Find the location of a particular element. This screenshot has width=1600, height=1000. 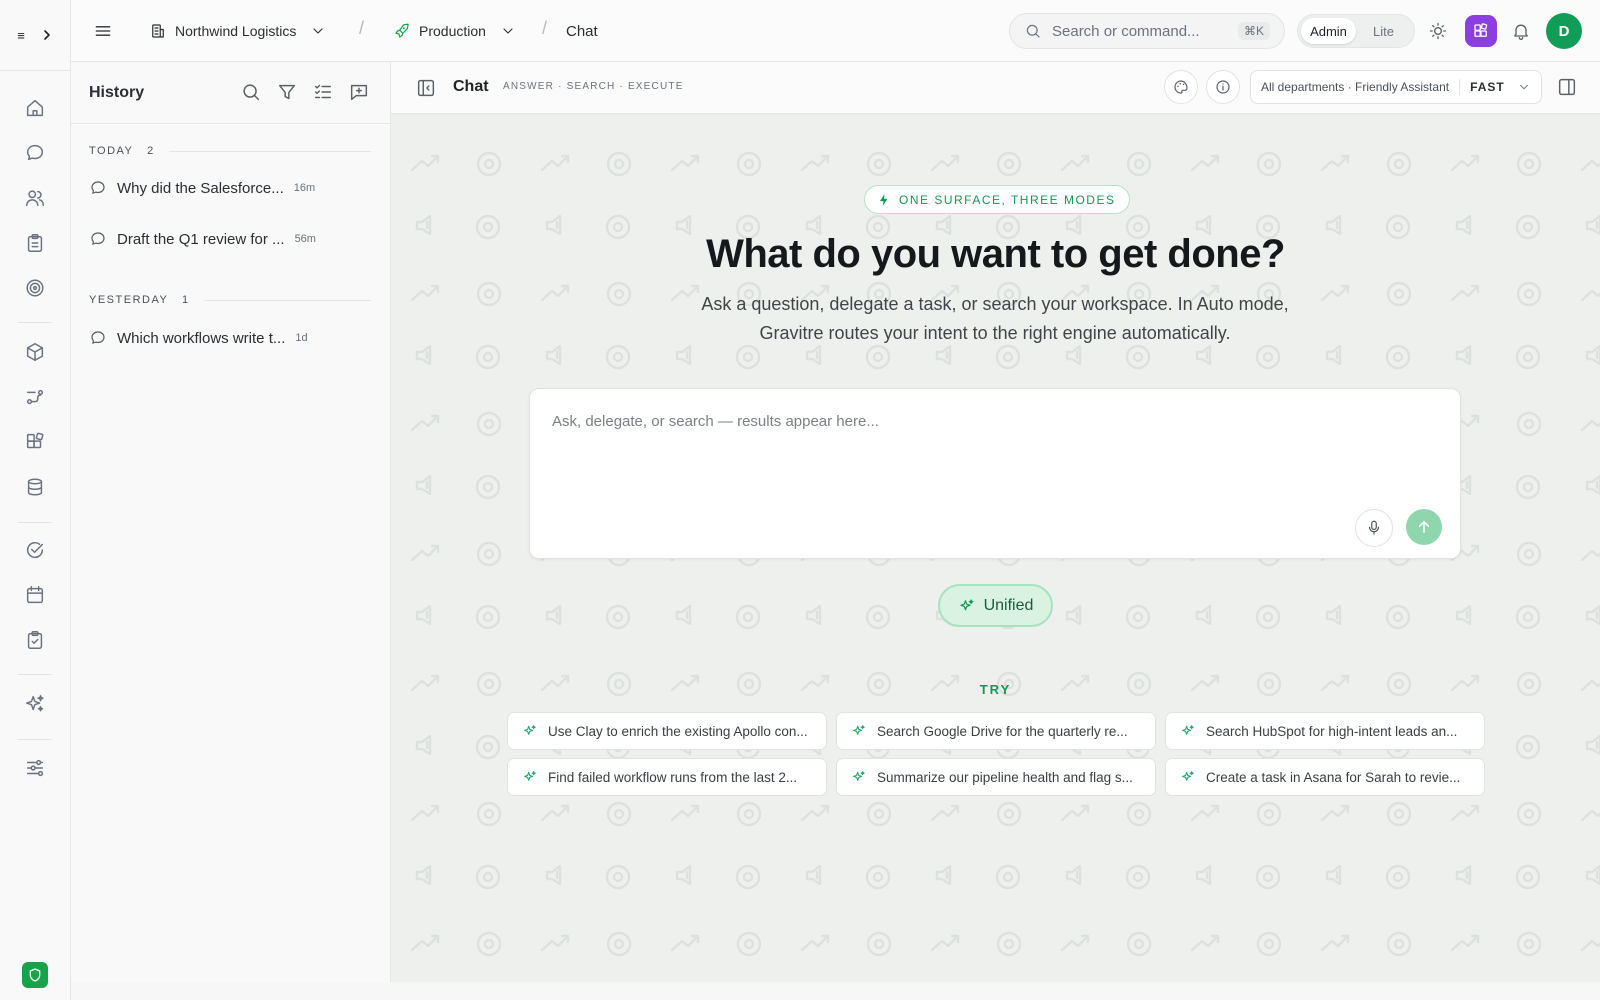

lightning-icon is located at coordinates (883, 199).